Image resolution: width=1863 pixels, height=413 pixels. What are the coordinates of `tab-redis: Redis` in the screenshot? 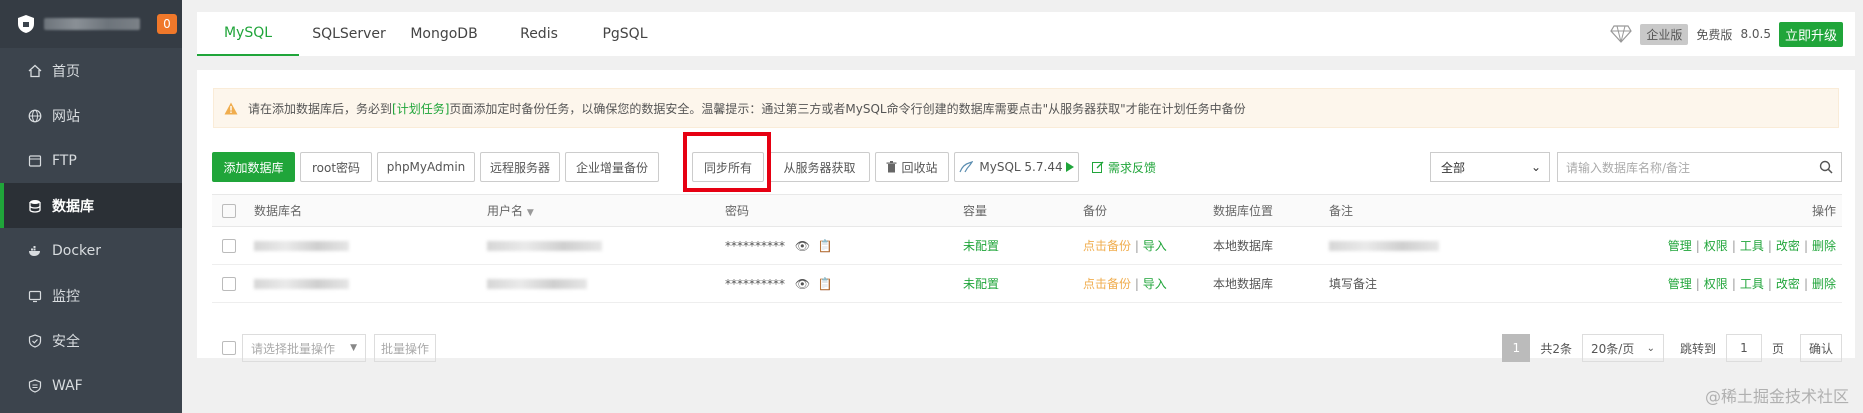 It's located at (539, 34).